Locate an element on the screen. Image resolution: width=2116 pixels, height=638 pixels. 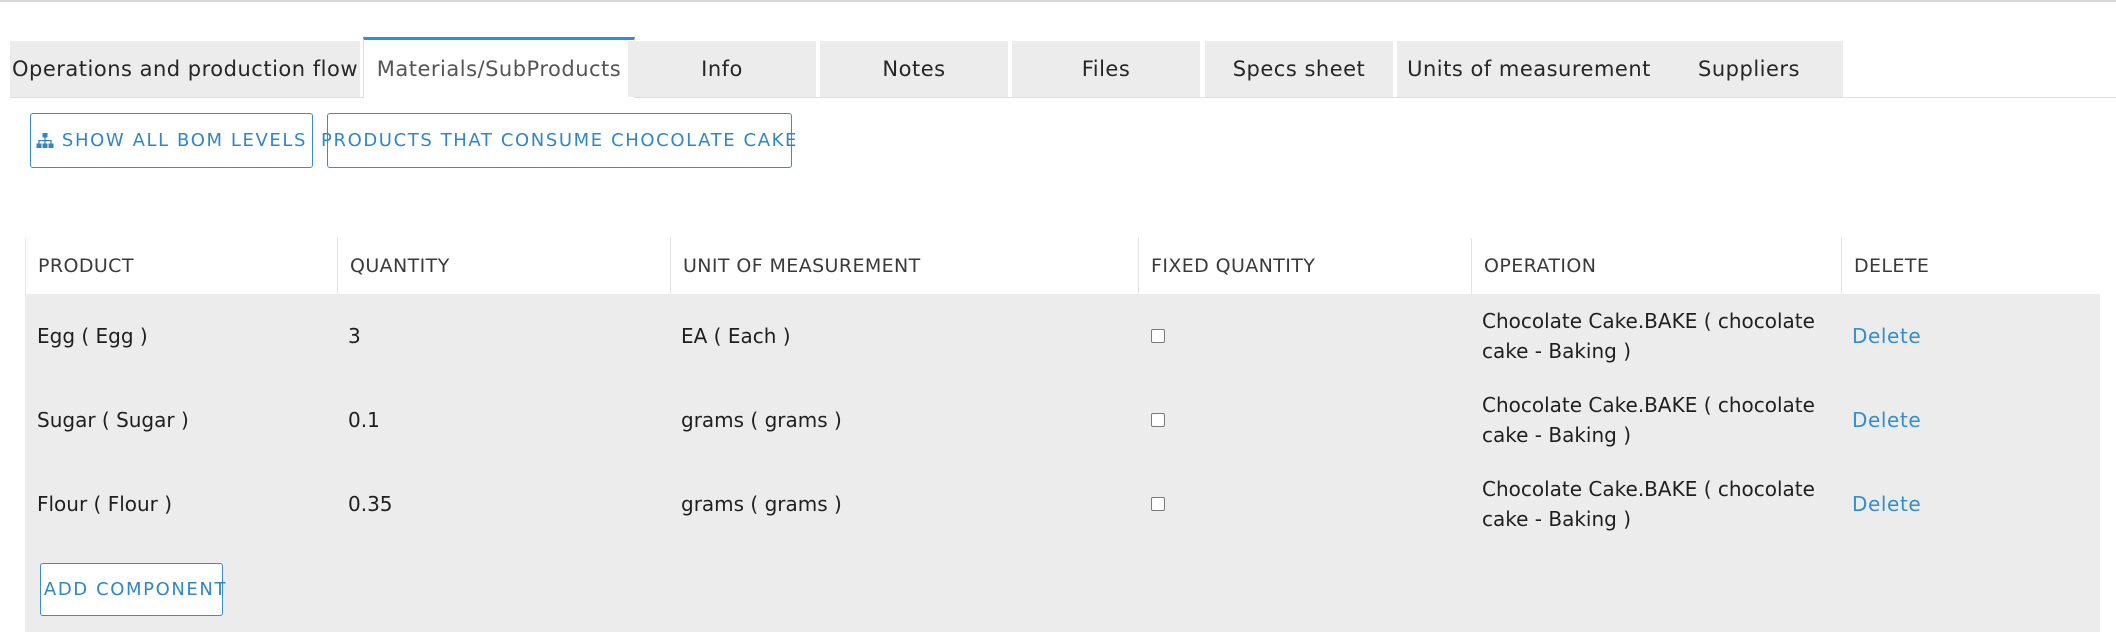
show-all-bom-levels-label: SHOW ALL BOM LEVELS is located at coordinates (184, 140).